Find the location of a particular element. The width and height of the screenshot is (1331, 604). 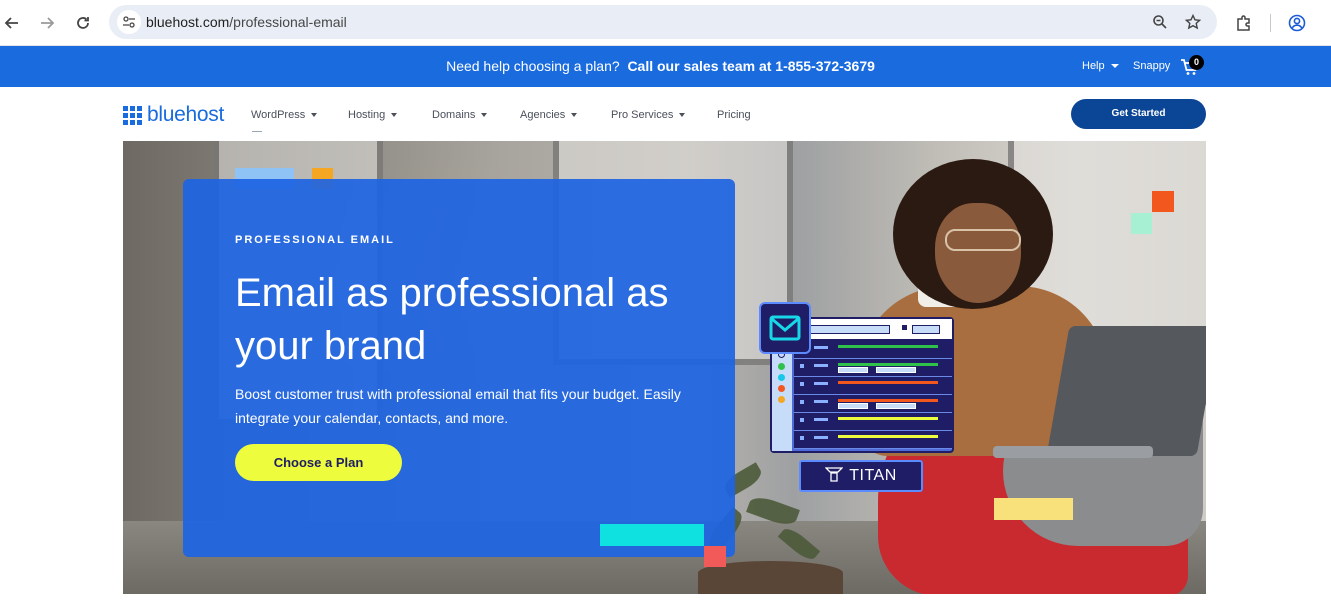

nav-item-wordpress: WordPress is located at coordinates (284, 115).